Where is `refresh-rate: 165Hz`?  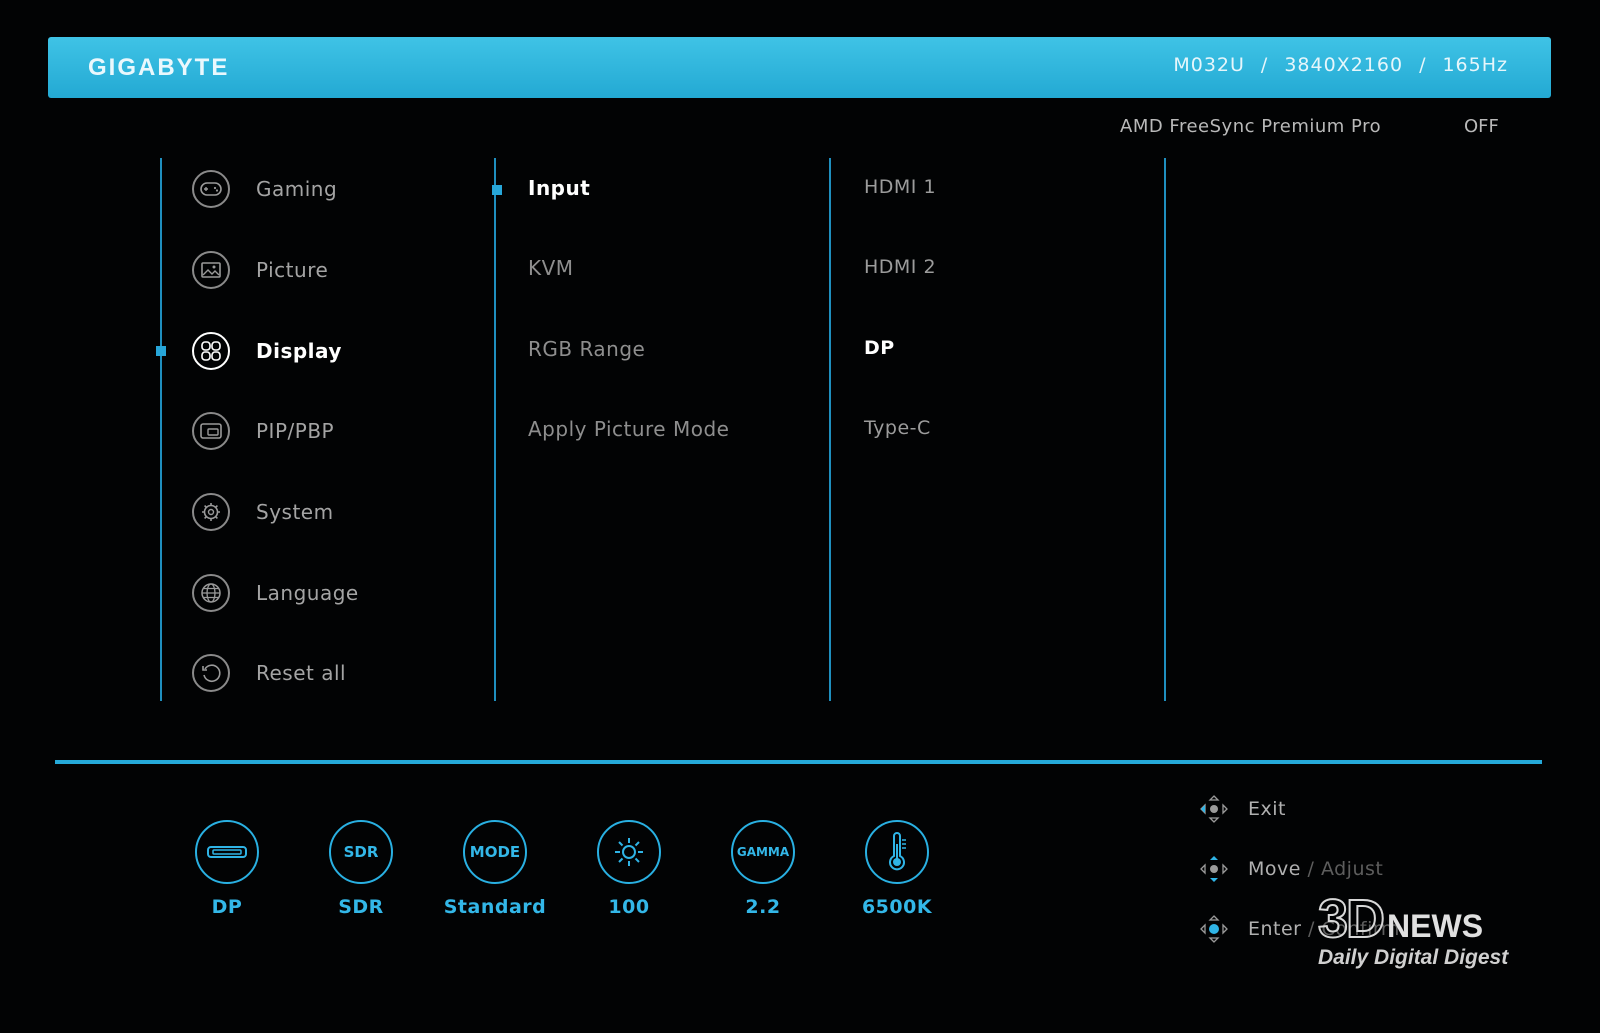 refresh-rate: 165Hz is located at coordinates (1475, 65).